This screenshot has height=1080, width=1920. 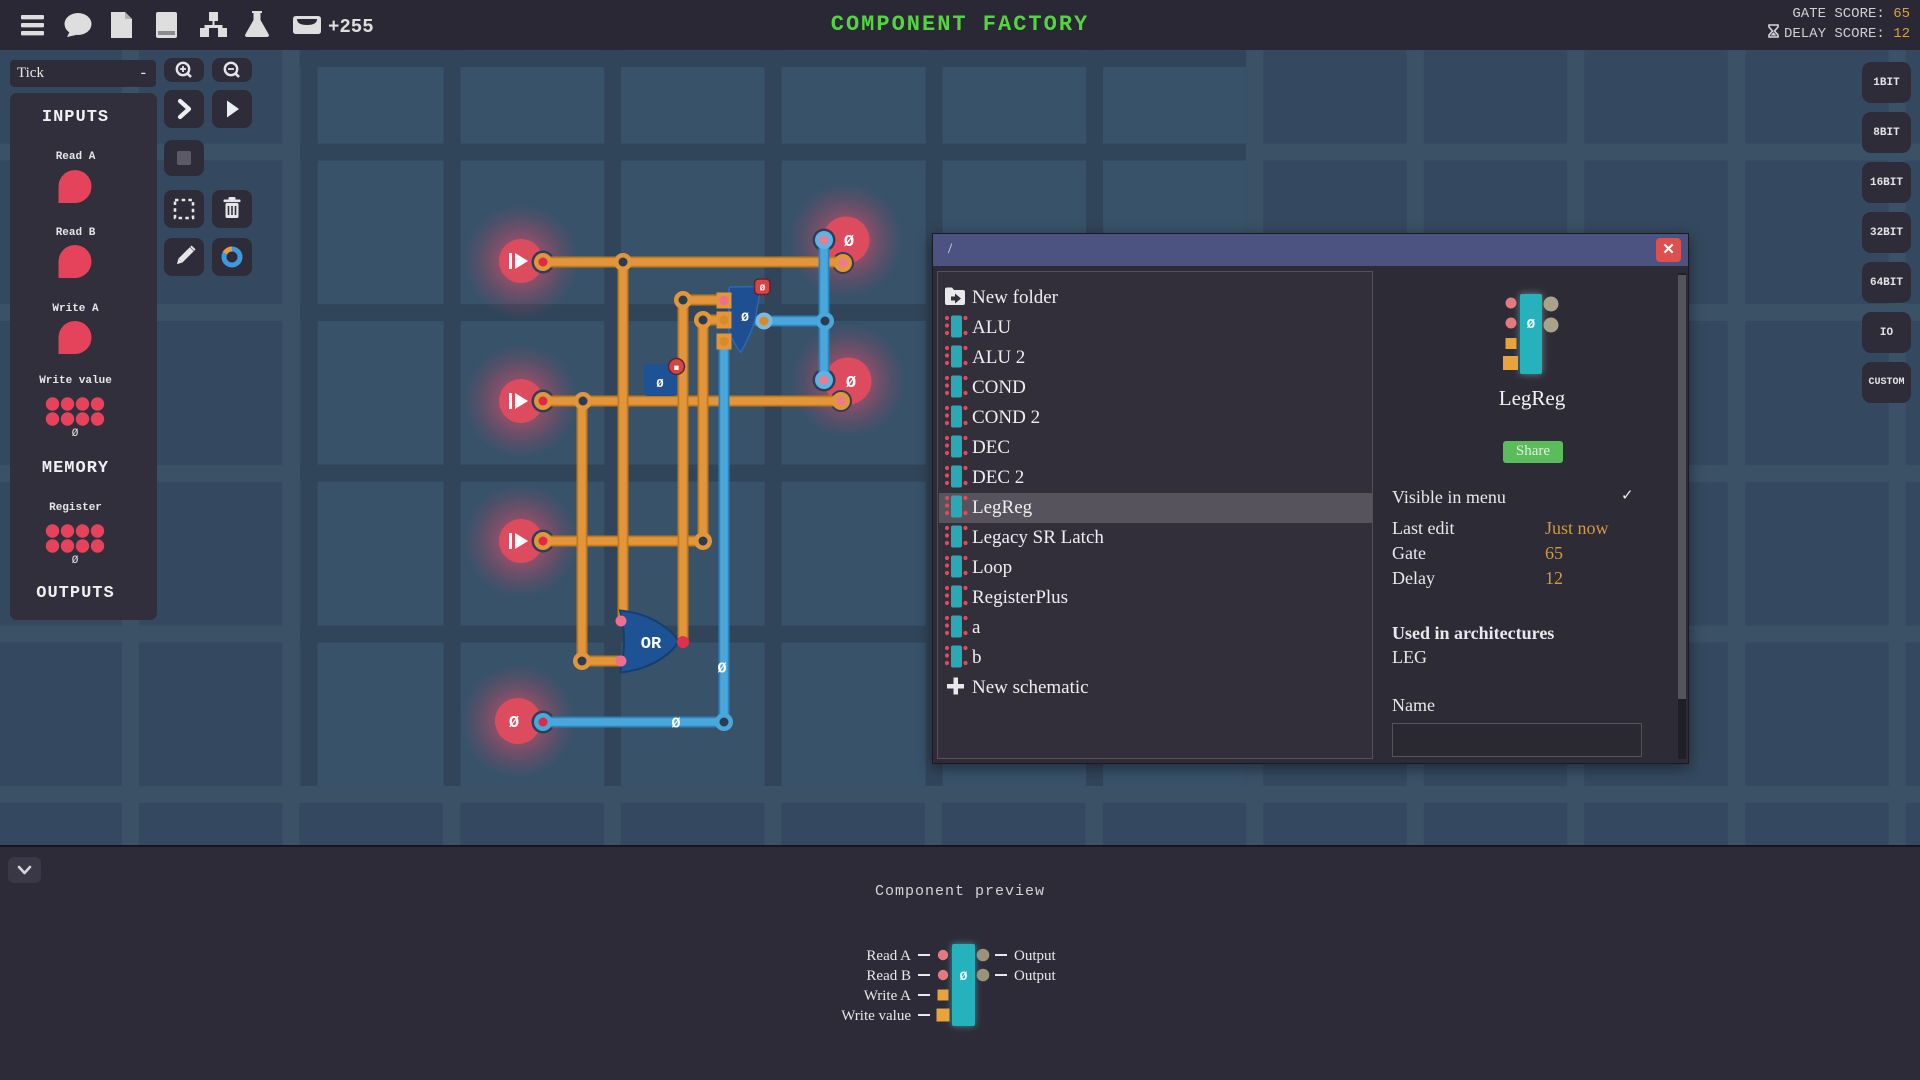 What do you see at coordinates (888, 976) in the screenshot?
I see `svg-text: Read B` at bounding box center [888, 976].